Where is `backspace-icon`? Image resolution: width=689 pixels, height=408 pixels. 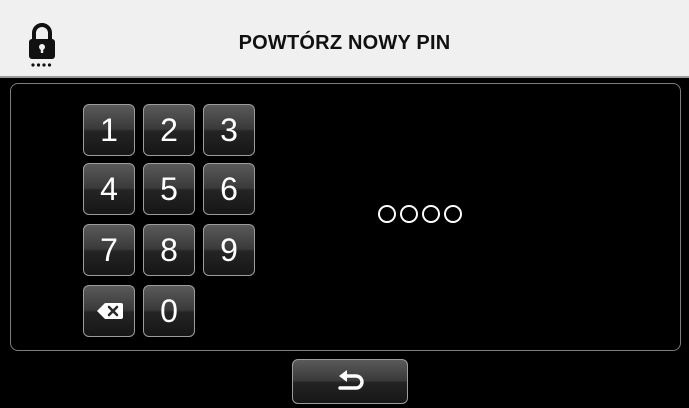
backspace-icon is located at coordinates (110, 311).